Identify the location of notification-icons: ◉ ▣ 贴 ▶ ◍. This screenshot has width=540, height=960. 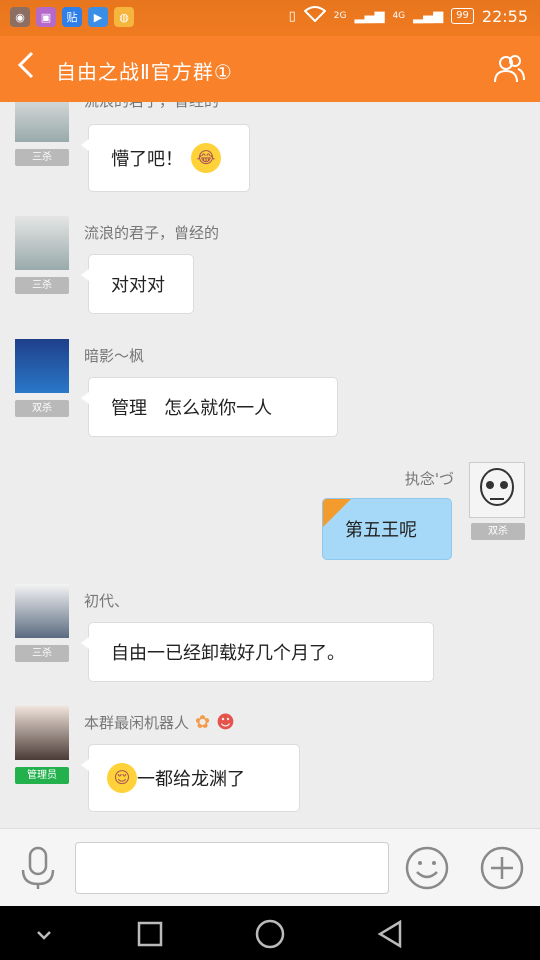
(72, 17).